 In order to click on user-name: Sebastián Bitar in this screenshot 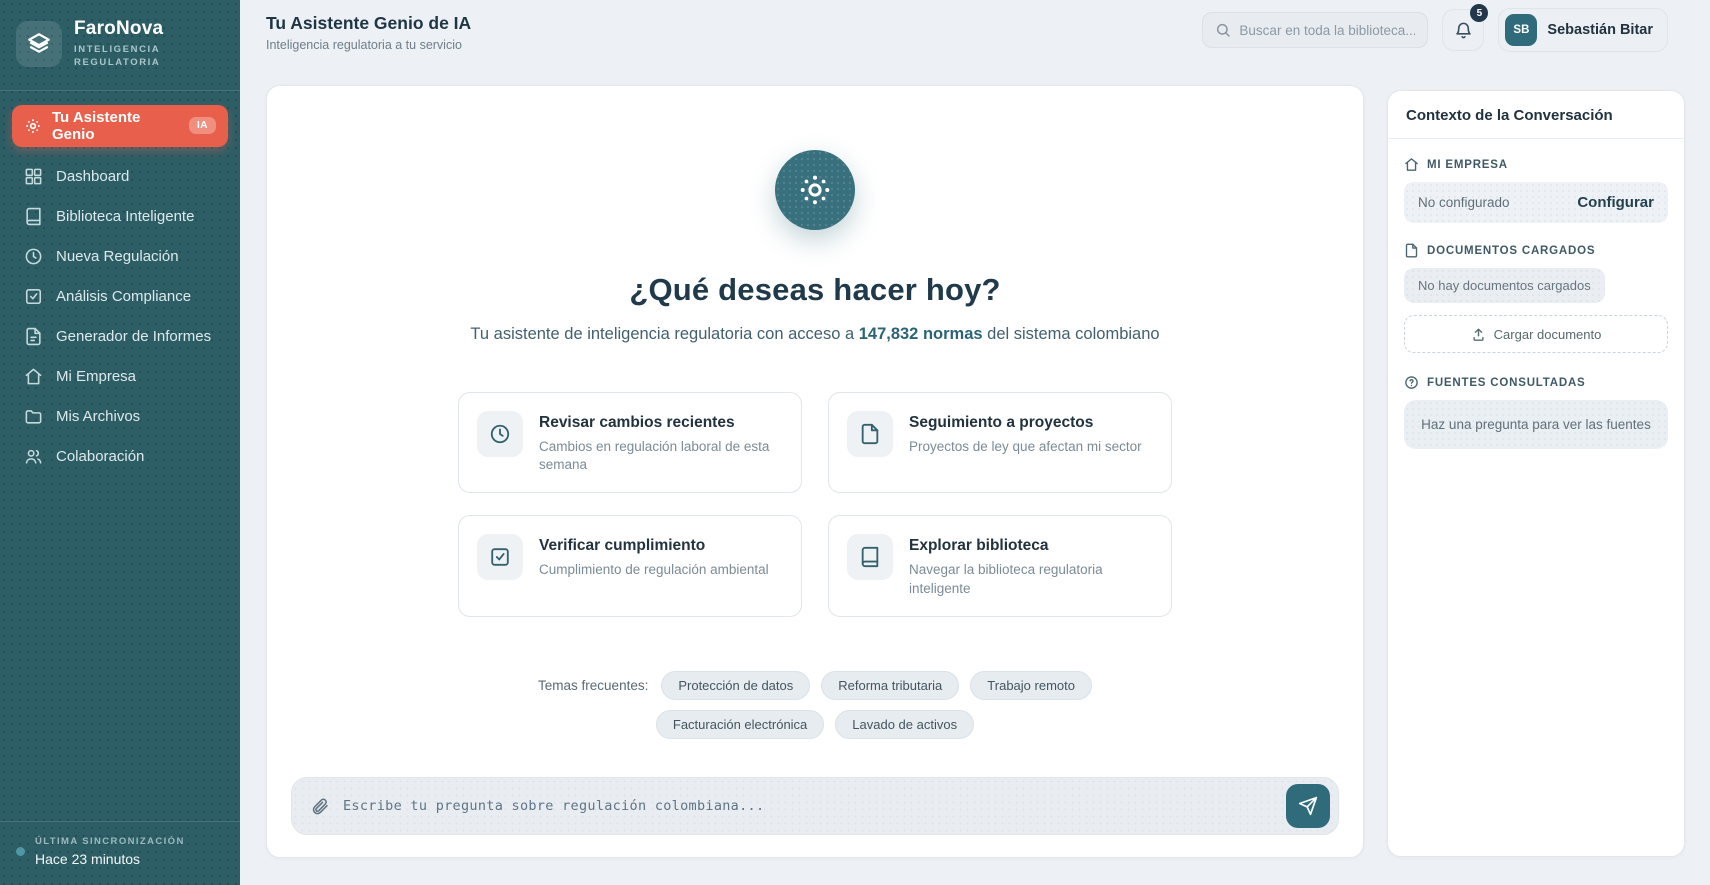, I will do `click(1600, 30)`.